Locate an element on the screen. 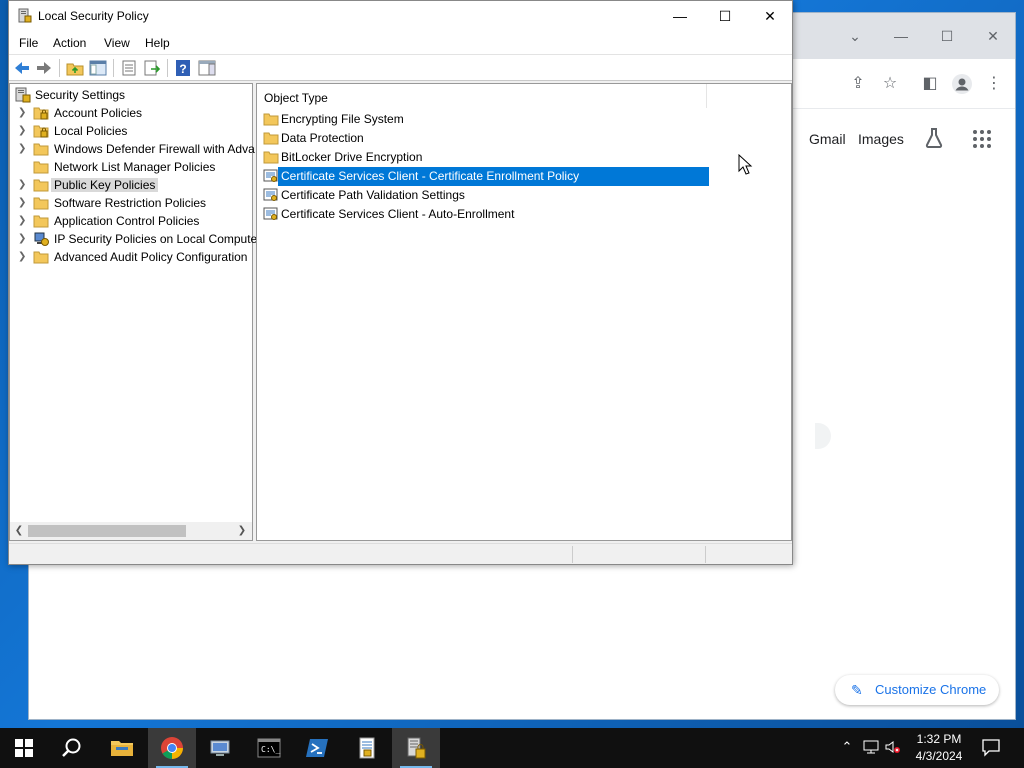  close-button: ✕ is located at coordinates (770, 16).